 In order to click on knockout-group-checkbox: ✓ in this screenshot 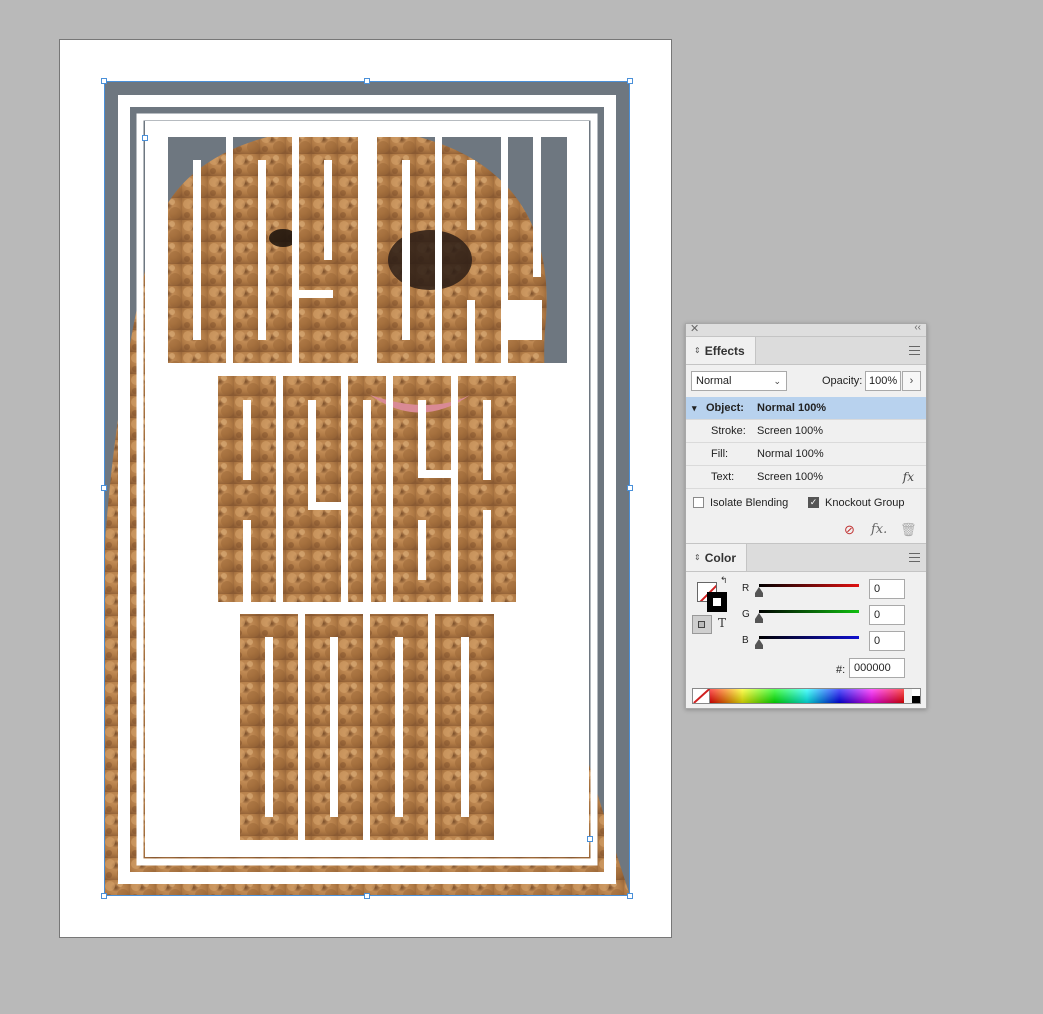, I will do `click(813, 502)`.